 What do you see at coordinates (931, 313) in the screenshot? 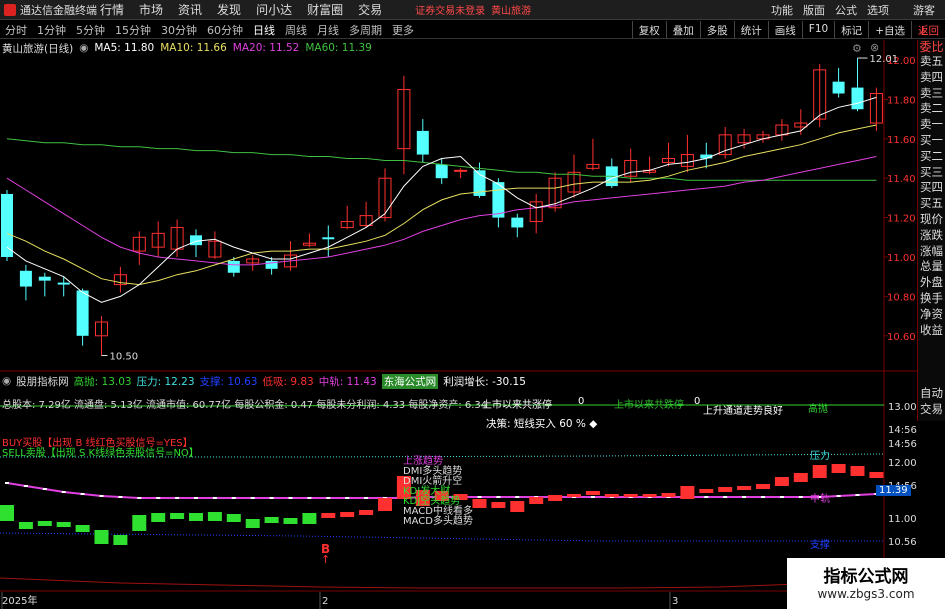
I see `quote-netasset: 净资` at bounding box center [931, 313].